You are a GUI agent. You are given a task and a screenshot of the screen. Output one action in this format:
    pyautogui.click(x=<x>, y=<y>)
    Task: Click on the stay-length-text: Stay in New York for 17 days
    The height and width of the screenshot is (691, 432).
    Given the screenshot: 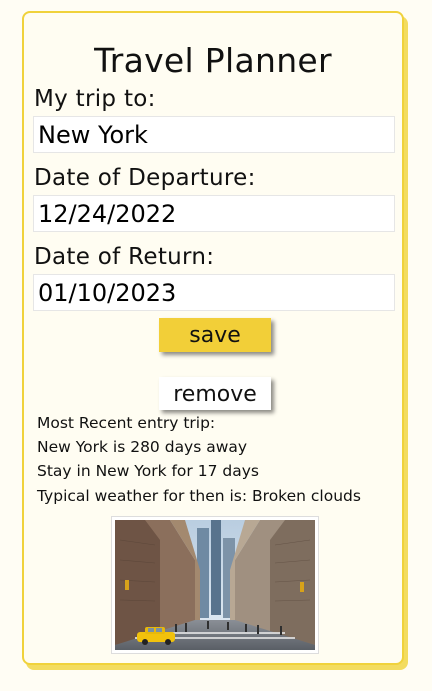 What is the action you would take?
    pyautogui.click(x=148, y=471)
    